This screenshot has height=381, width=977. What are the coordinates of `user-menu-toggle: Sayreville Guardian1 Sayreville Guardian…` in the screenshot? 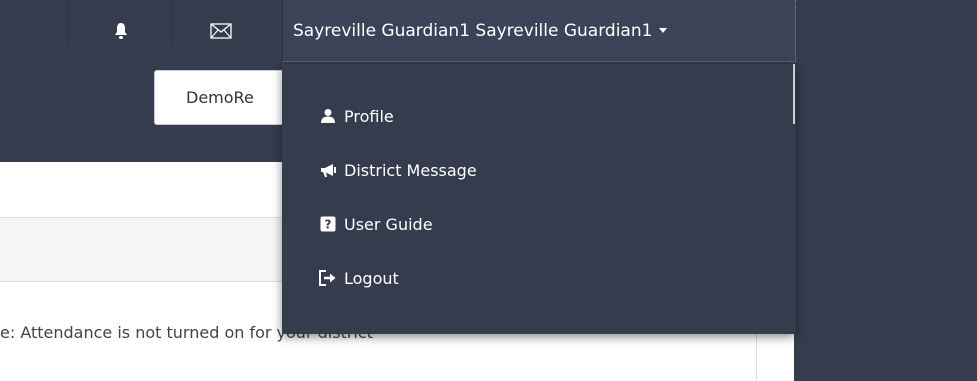 It's located at (539, 31).